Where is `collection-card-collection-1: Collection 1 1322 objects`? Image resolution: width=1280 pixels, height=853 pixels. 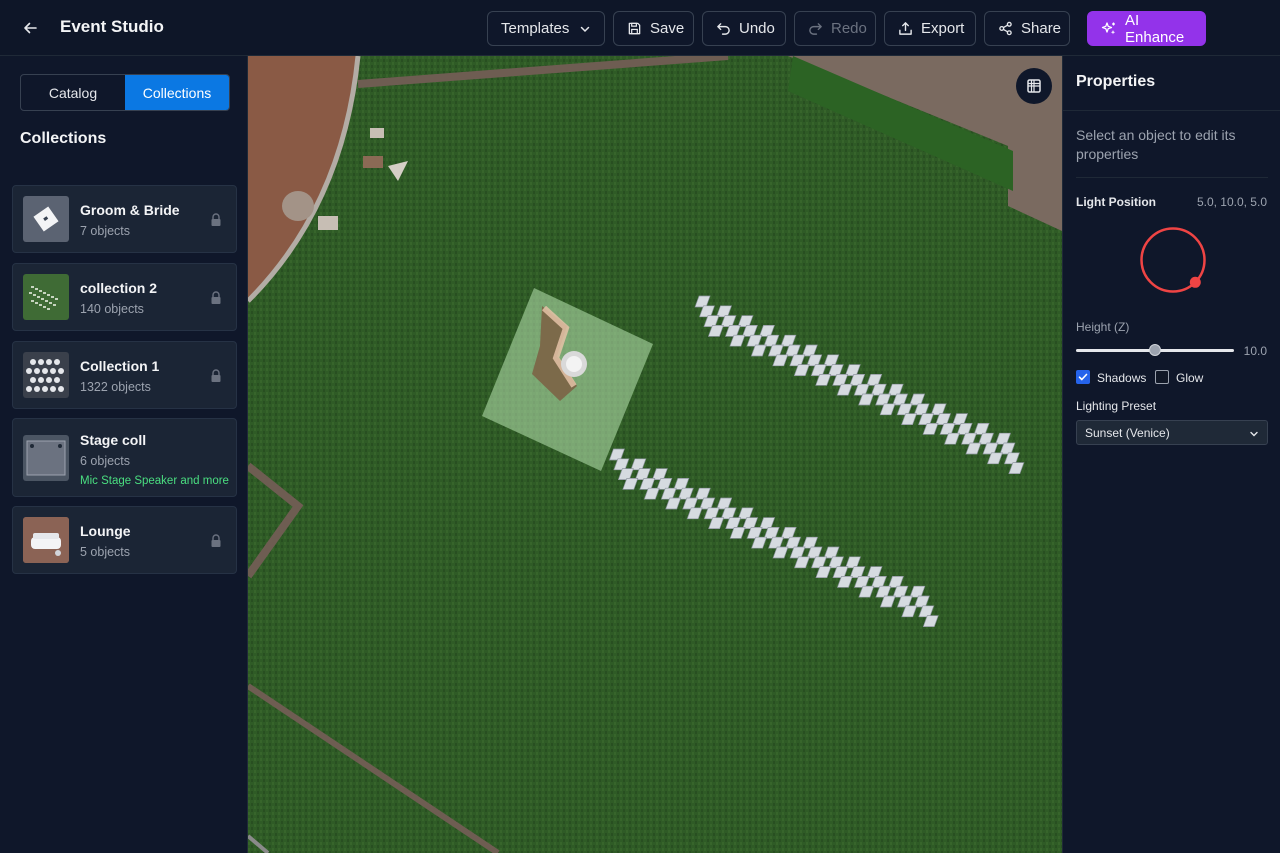 collection-card-collection-1: Collection 1 1322 objects is located at coordinates (124, 375).